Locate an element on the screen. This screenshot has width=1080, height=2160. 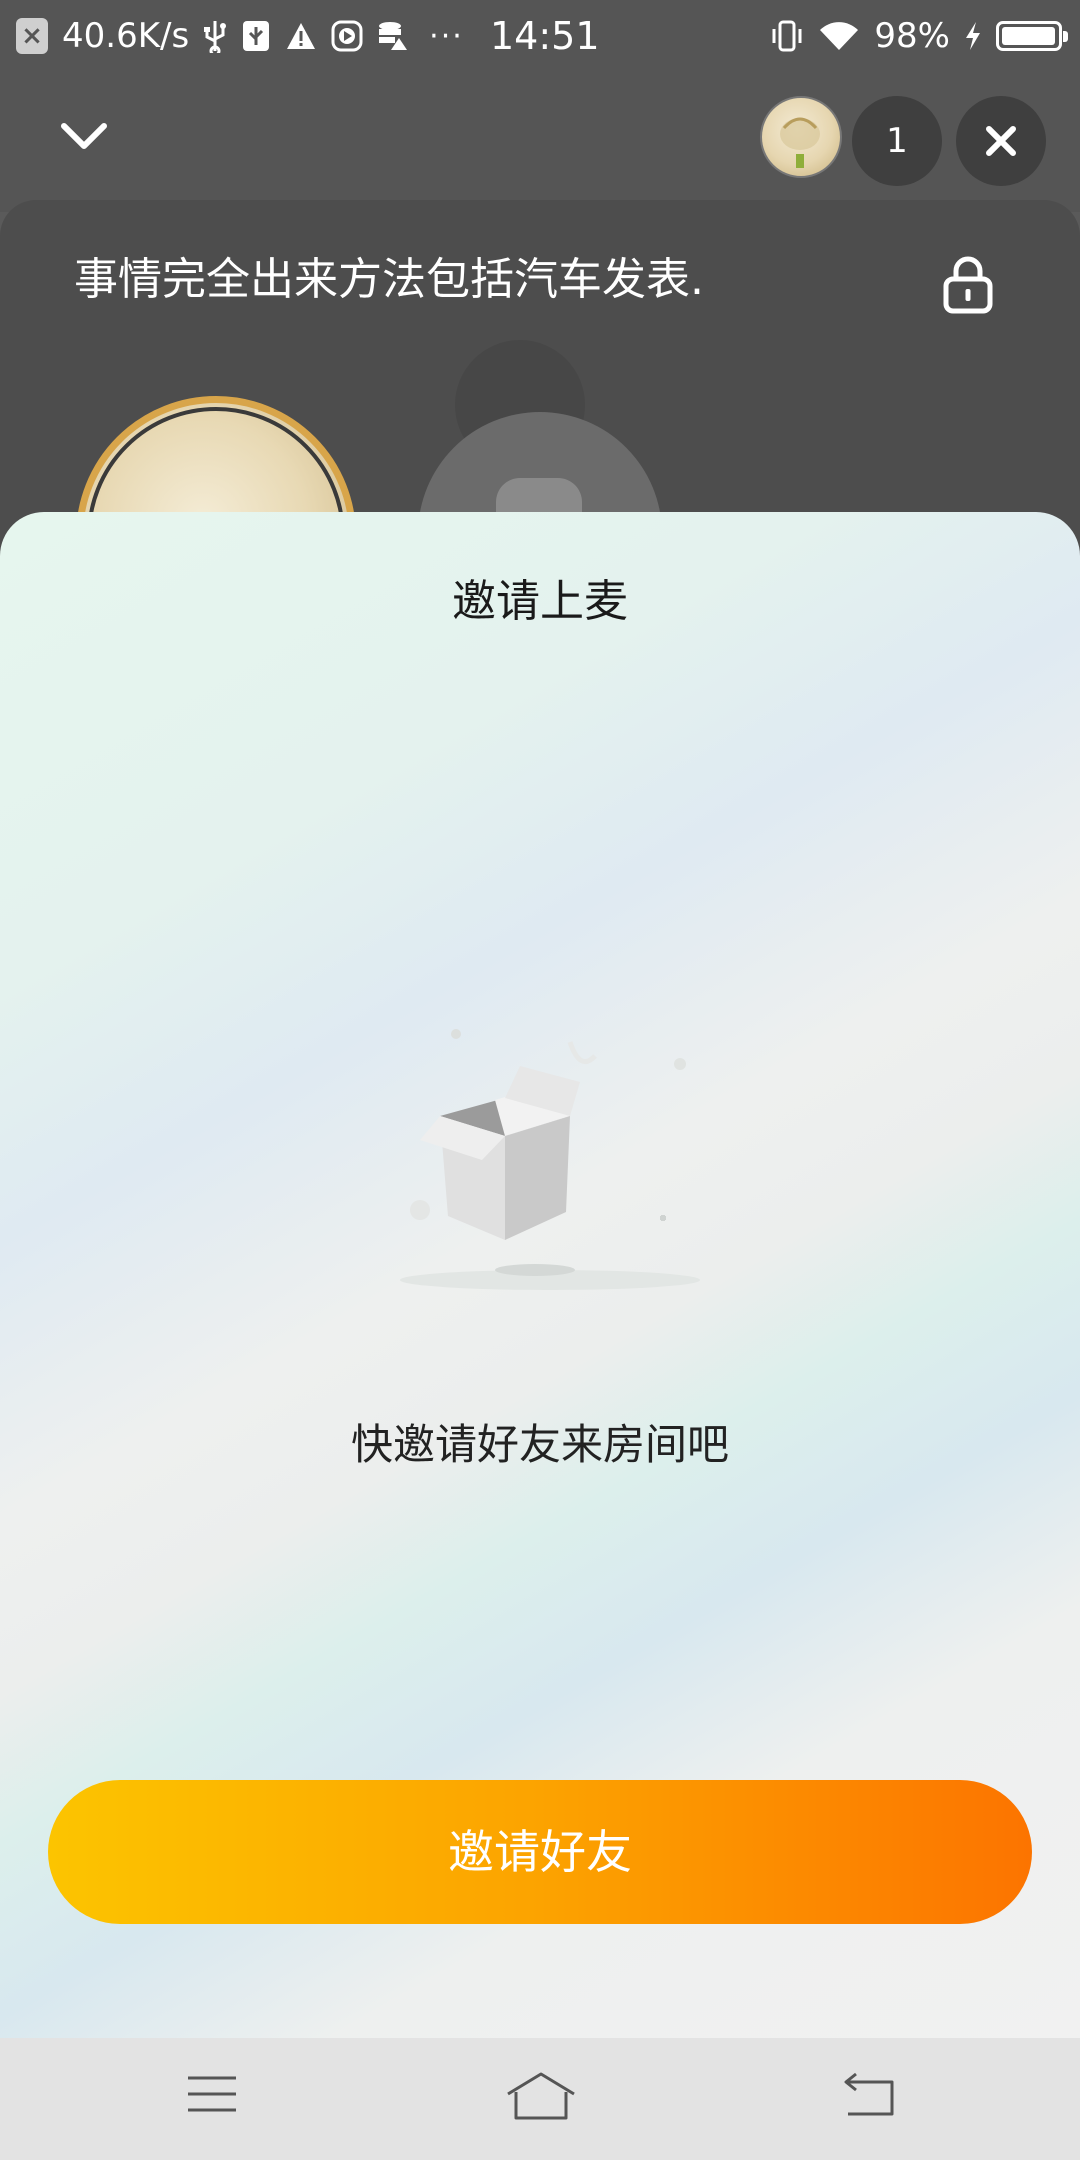
close-icon is located at coordinates (1001, 141).